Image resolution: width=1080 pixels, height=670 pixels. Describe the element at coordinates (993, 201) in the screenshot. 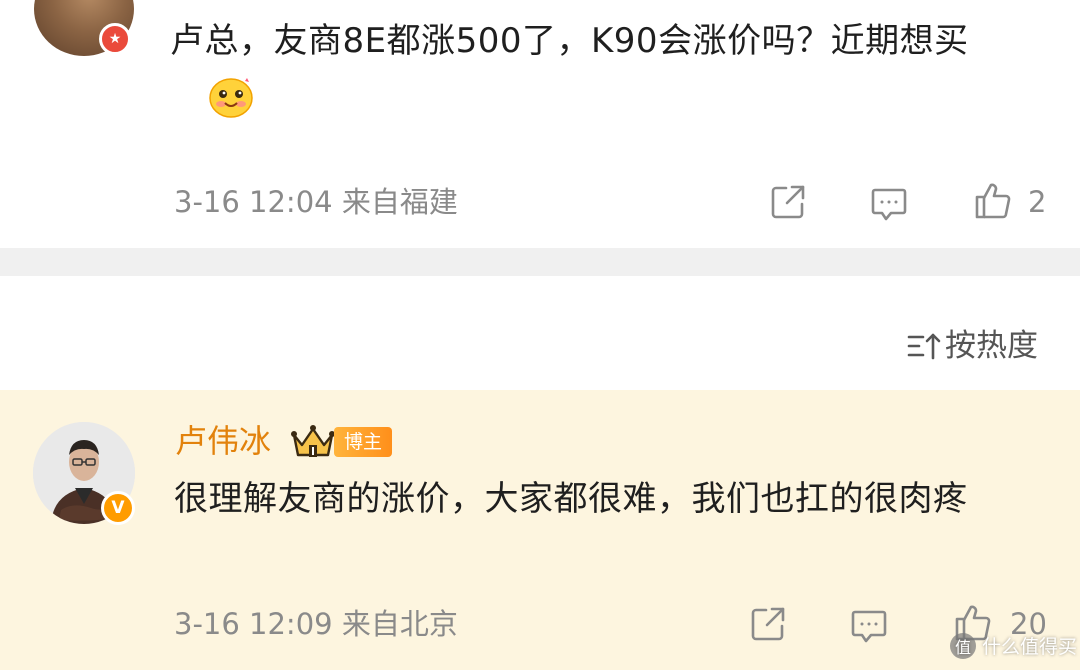

I see `like-icon` at that location.